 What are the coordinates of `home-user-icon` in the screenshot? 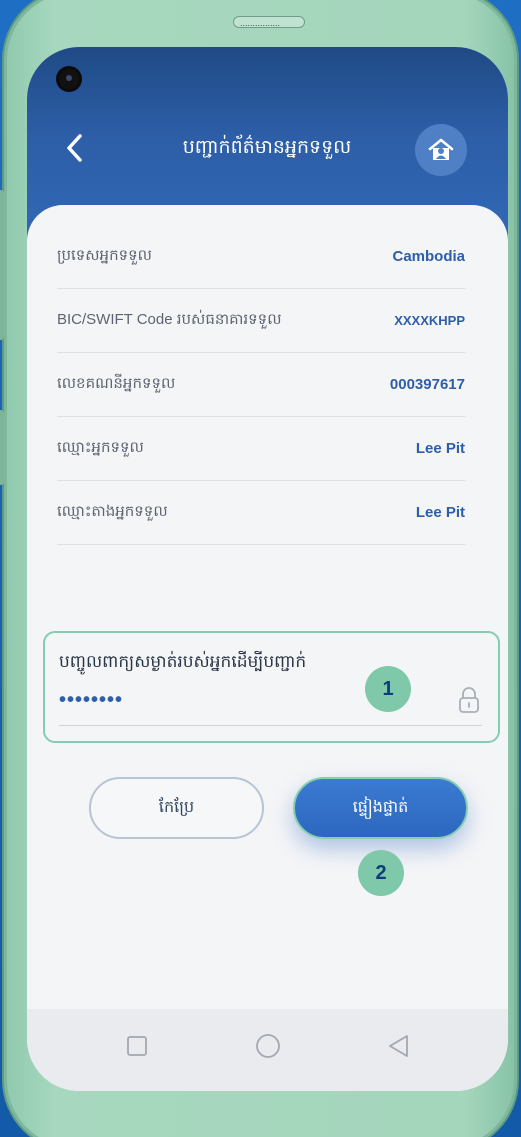 It's located at (441, 149).